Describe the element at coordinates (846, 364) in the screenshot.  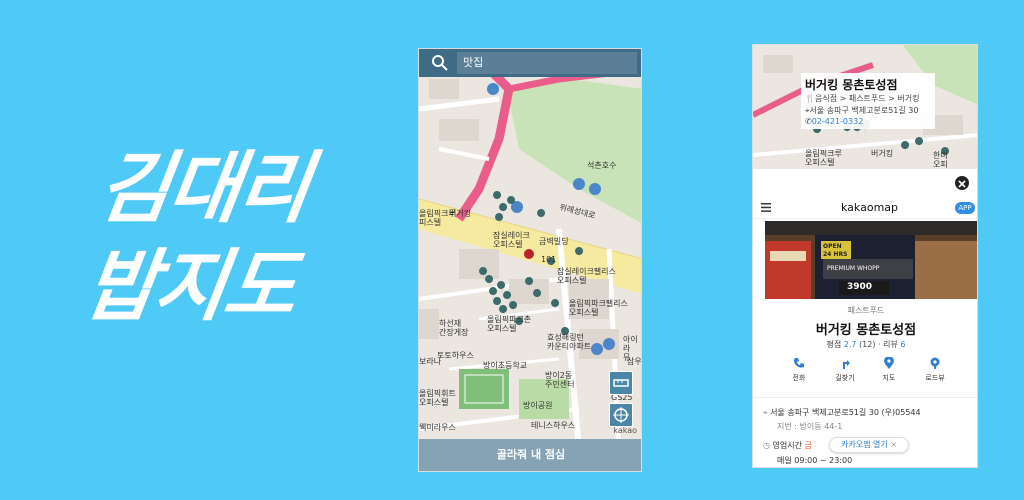
I see `directions-icon` at that location.